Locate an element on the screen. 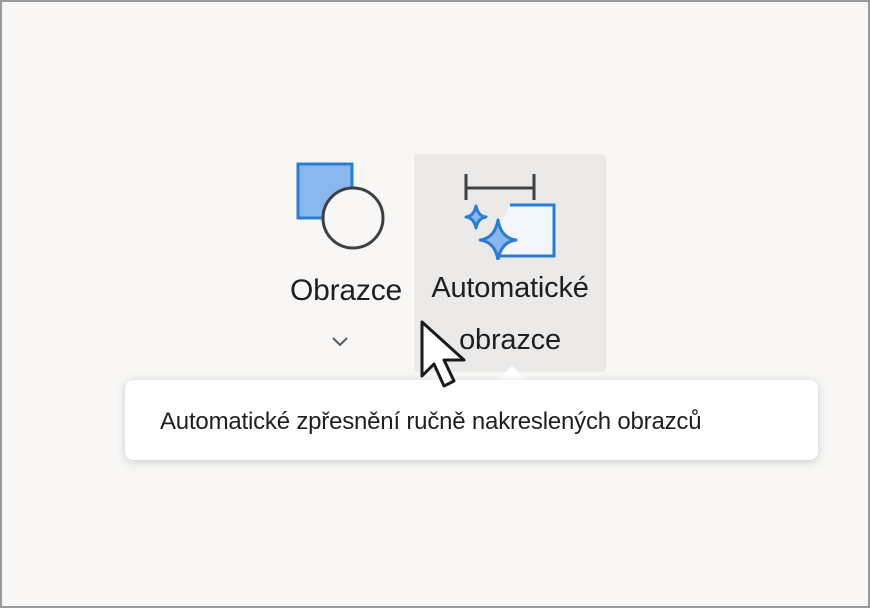  shapes-button: Obrazce is located at coordinates (346, 260).